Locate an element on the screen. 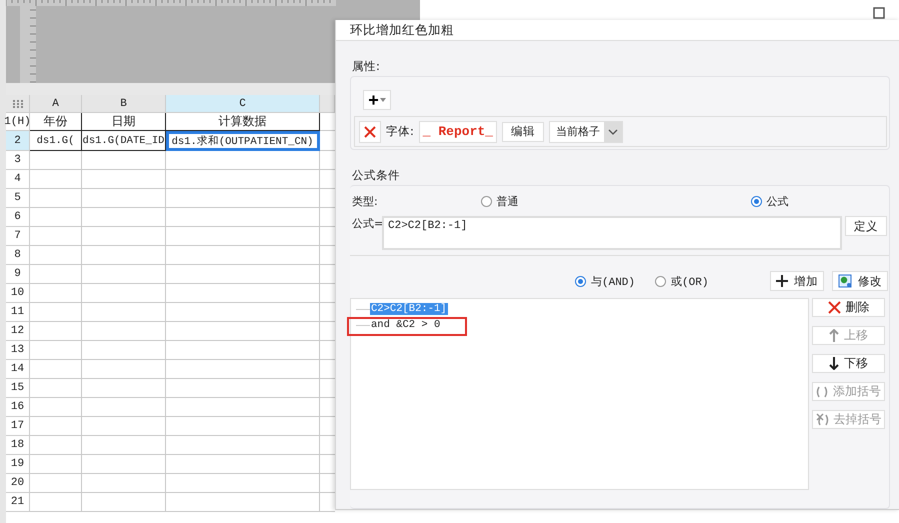 This screenshot has height=523, width=899. row-header: 18 is located at coordinates (18, 445).